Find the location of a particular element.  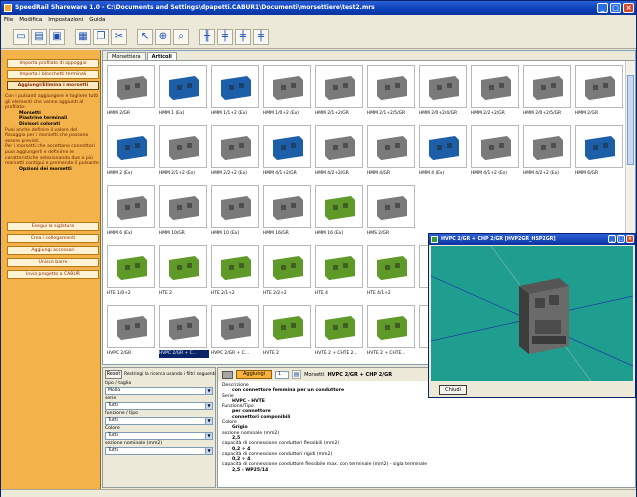

catalog-item: HMM 10/GR is located at coordinates (184, 213).